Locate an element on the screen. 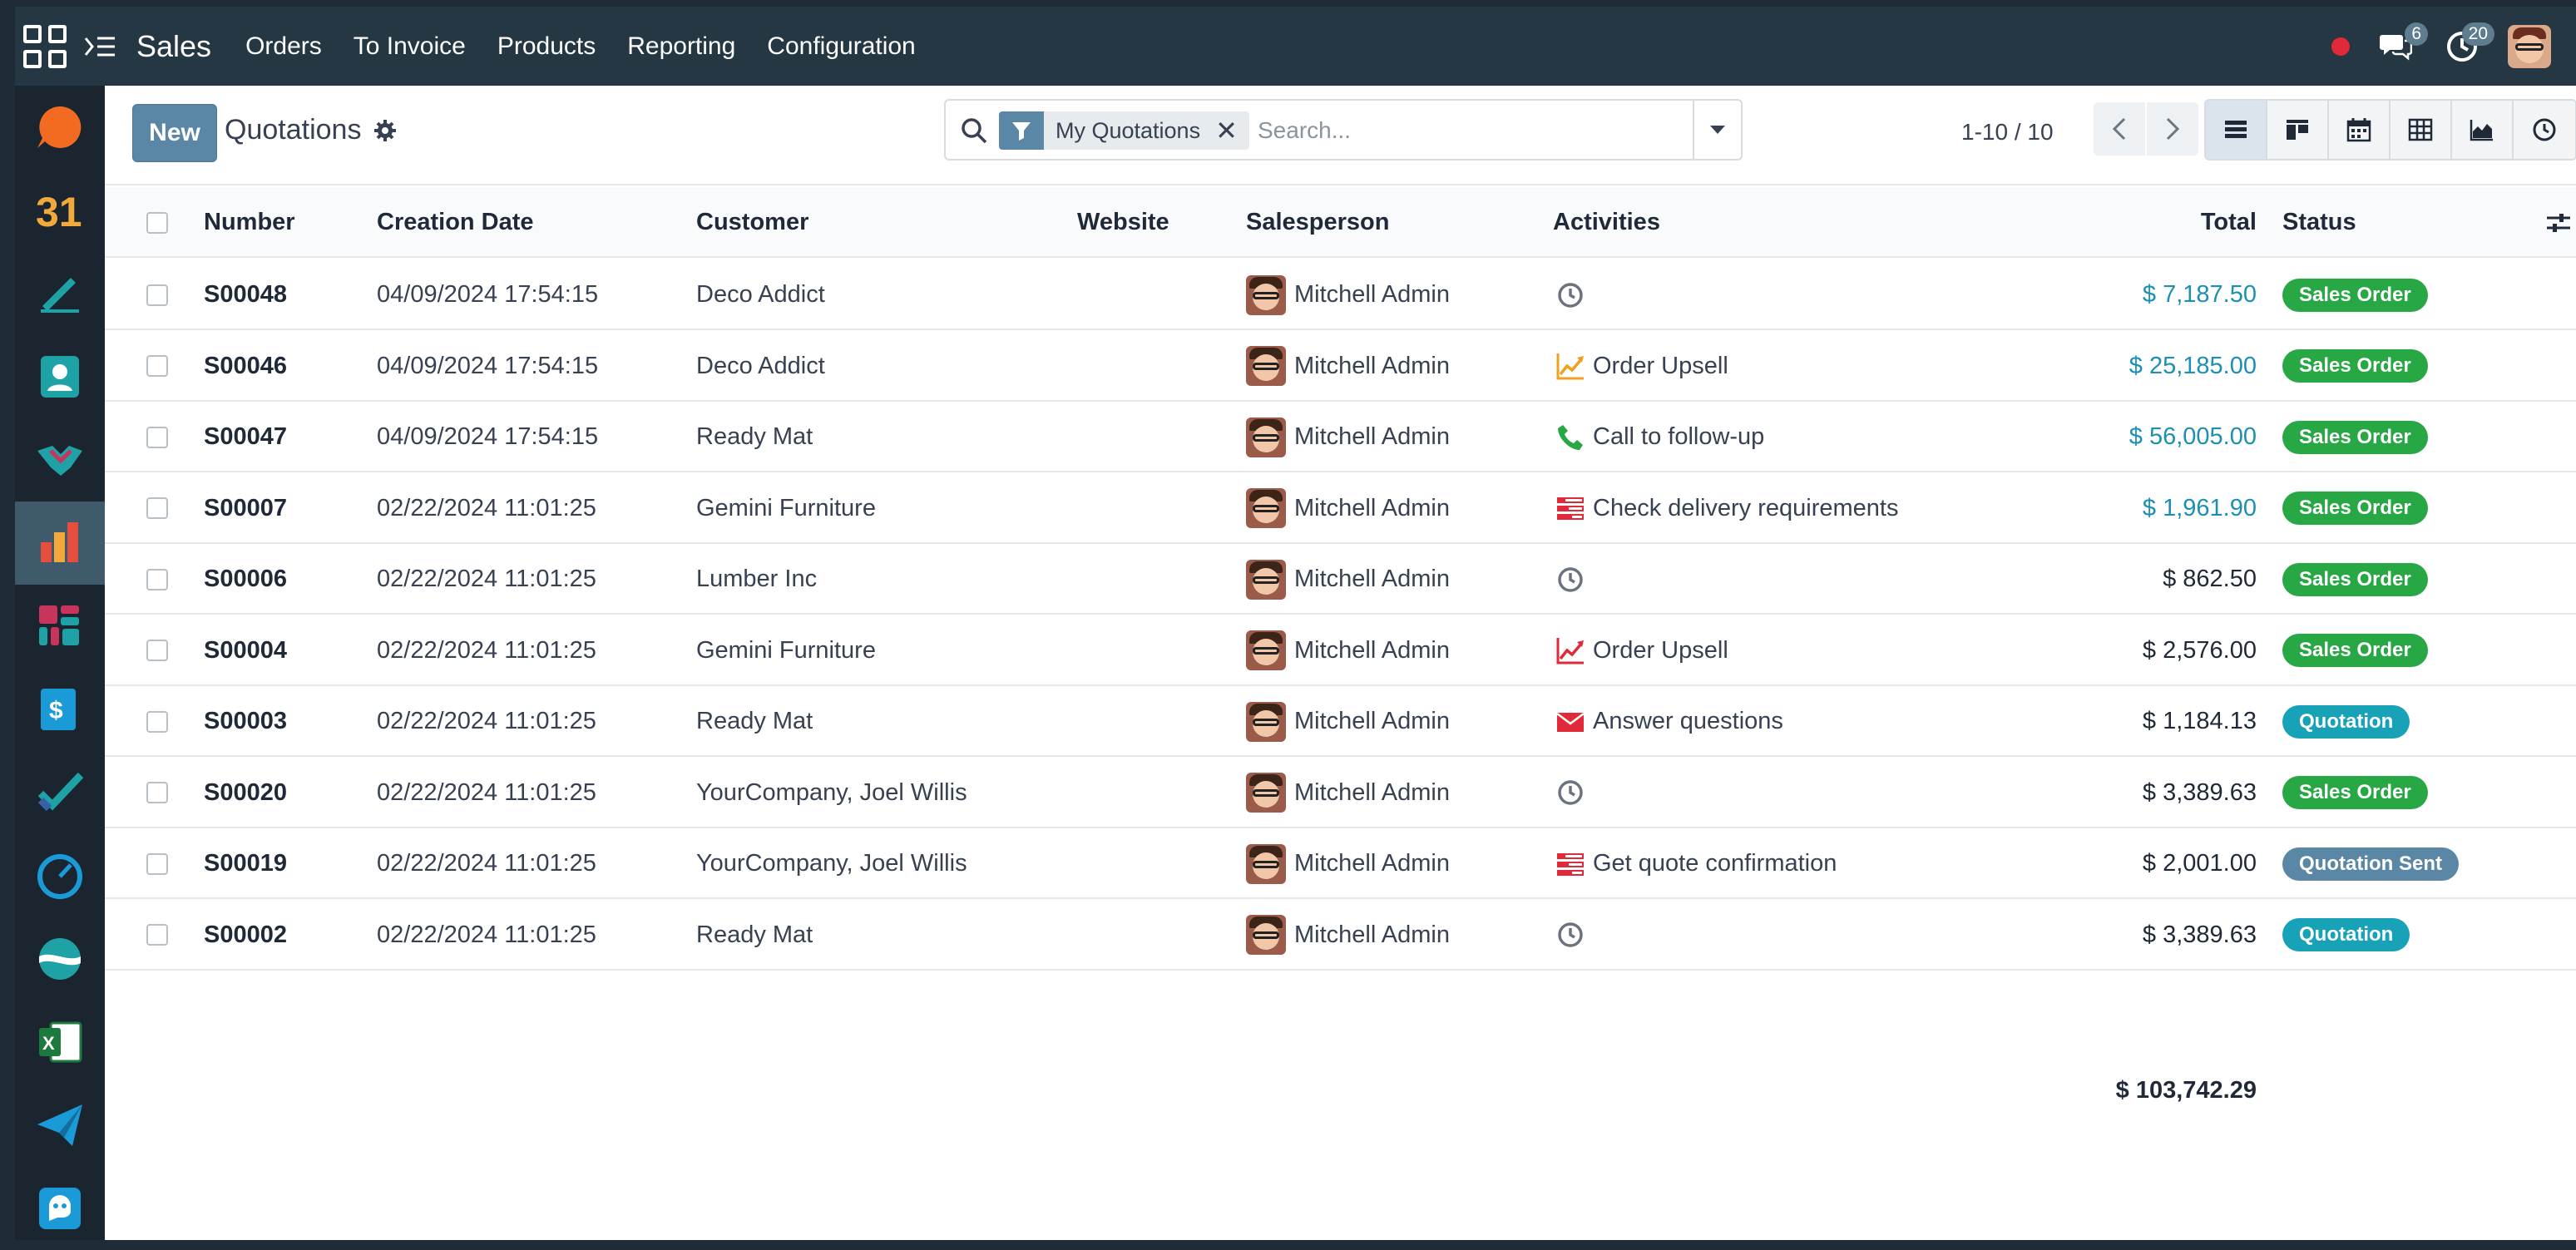  rail-app-invoicing: $ is located at coordinates (60, 709).